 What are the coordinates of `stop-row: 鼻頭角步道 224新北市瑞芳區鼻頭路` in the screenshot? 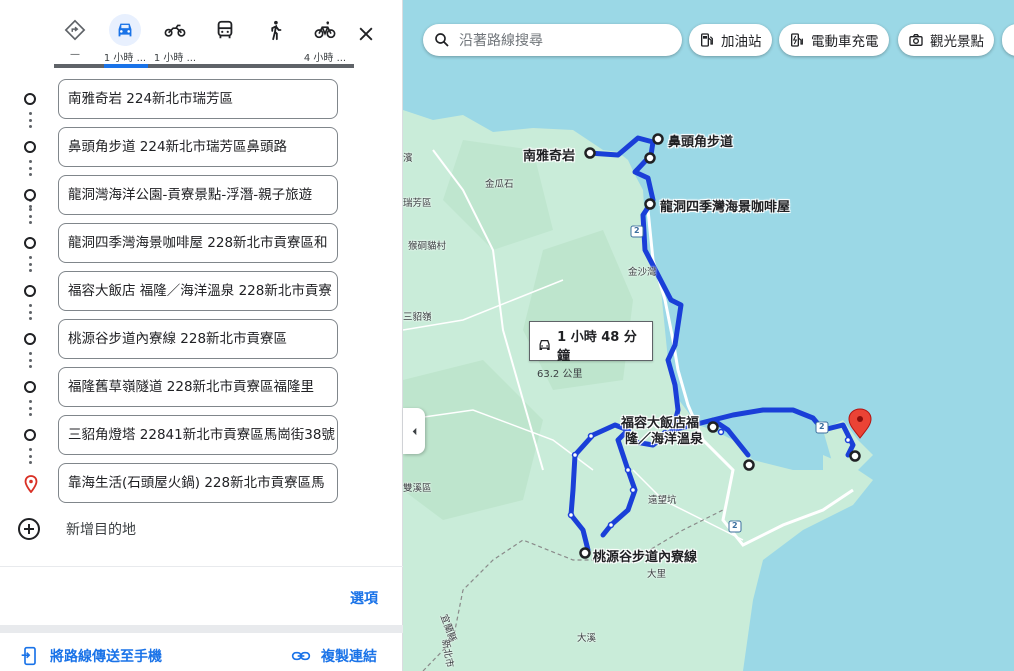 It's located at (201, 147).